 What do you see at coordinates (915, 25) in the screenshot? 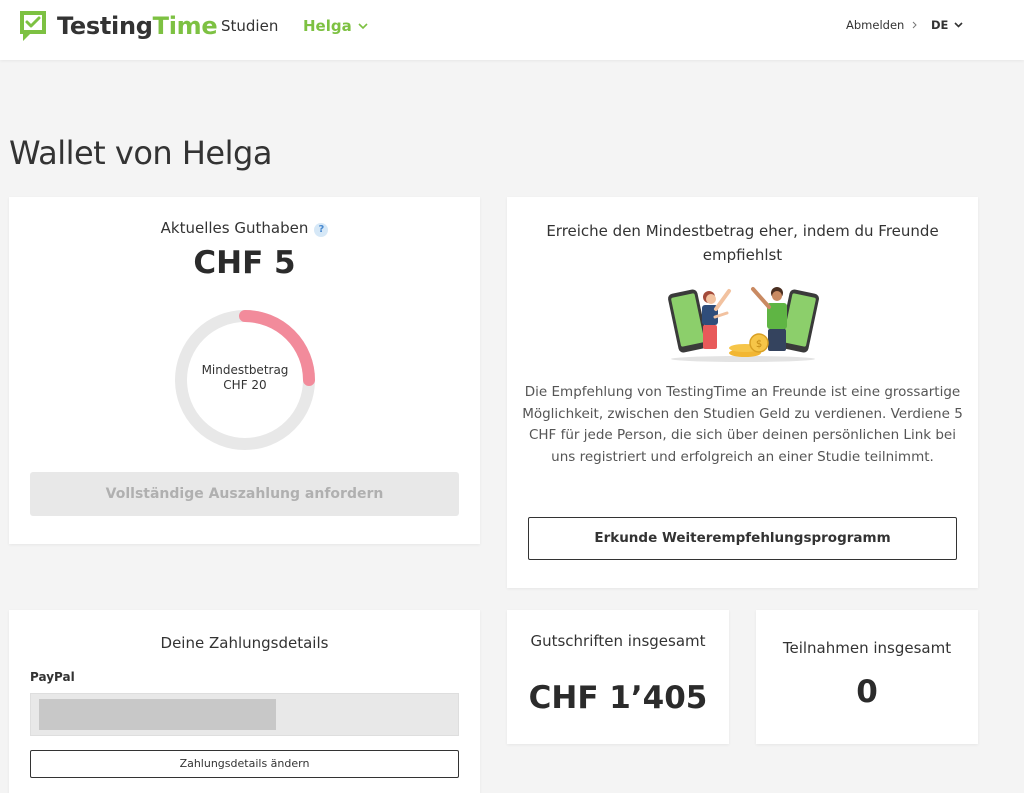
I see `chevron-right-icon` at bounding box center [915, 25].